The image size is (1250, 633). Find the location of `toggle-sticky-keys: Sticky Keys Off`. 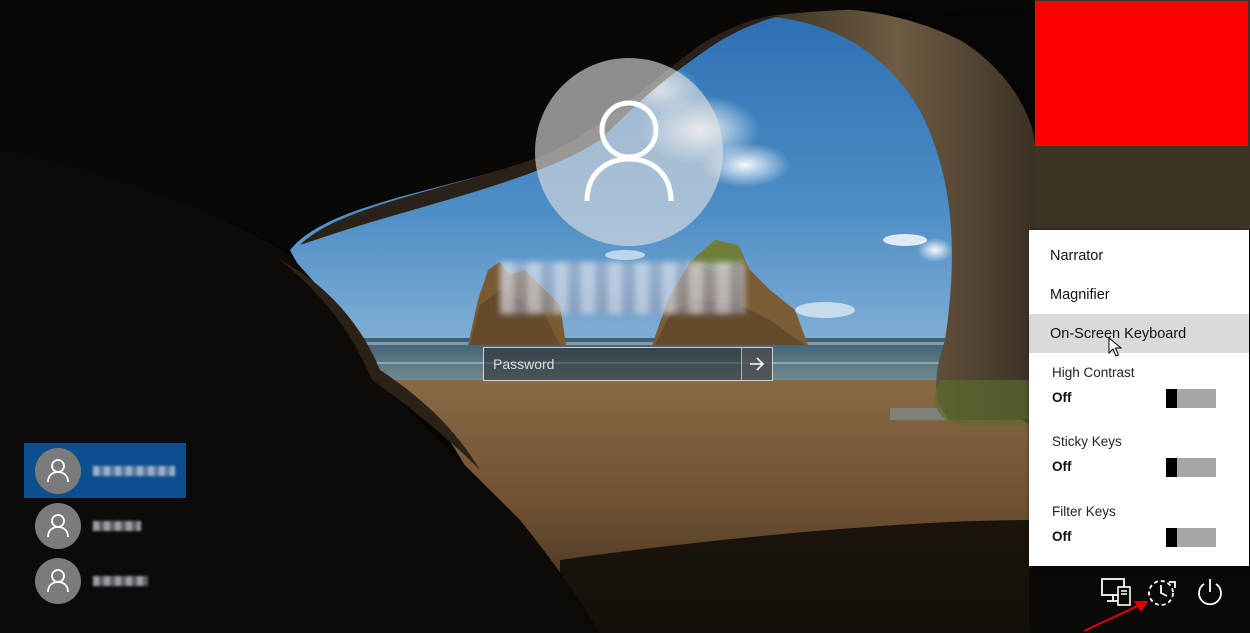

toggle-sticky-keys: Sticky Keys Off is located at coordinates (1139, 467).